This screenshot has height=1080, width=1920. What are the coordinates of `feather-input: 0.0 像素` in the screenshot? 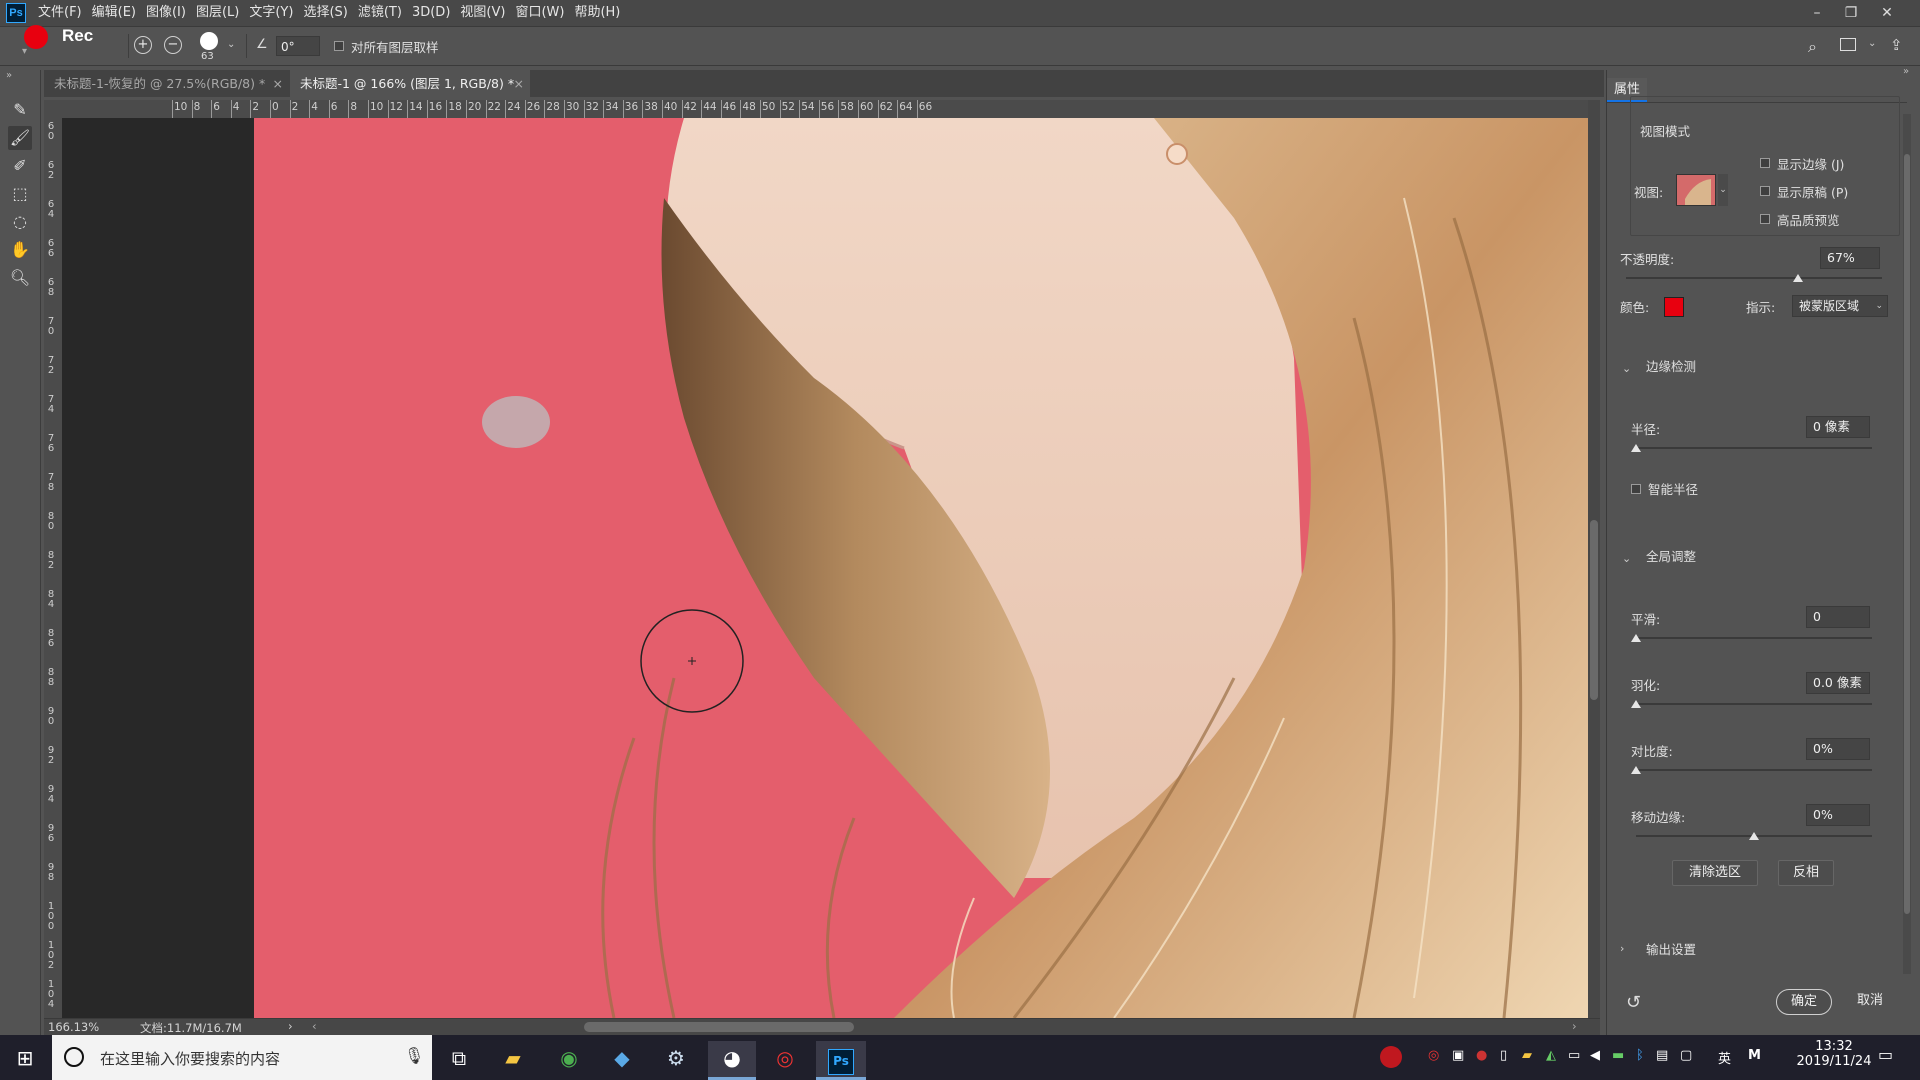 It's located at (1838, 683).